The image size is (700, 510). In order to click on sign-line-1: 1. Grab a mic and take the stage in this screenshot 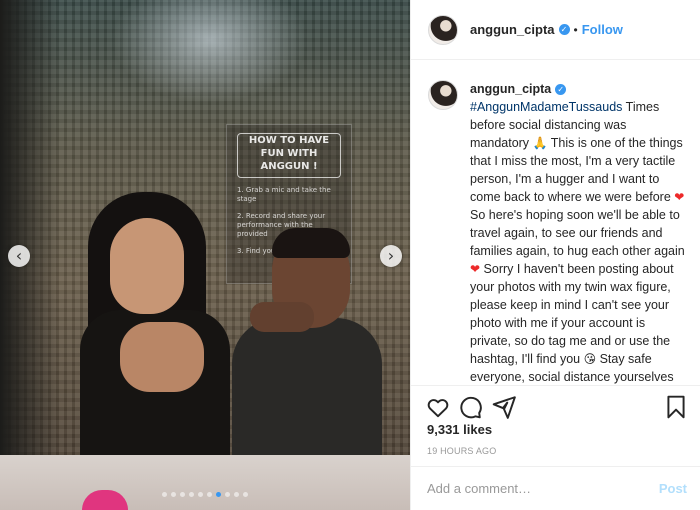, I will do `click(284, 194)`.